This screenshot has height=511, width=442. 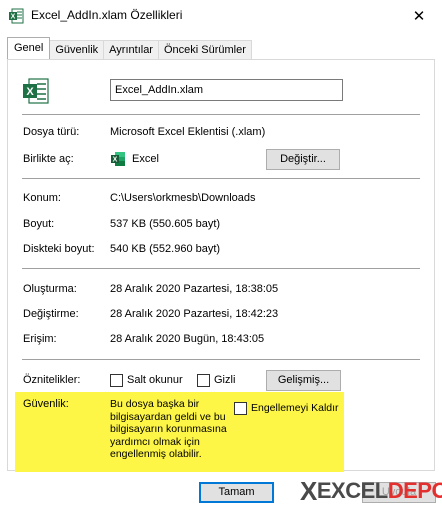 I want to click on attributes-label: Öznitelikler:, so click(x=52, y=380).